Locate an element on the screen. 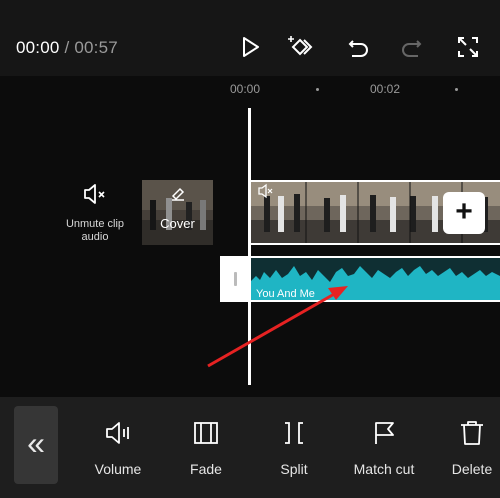 This screenshot has height=498, width=500. collapse-button: « is located at coordinates (36, 445).